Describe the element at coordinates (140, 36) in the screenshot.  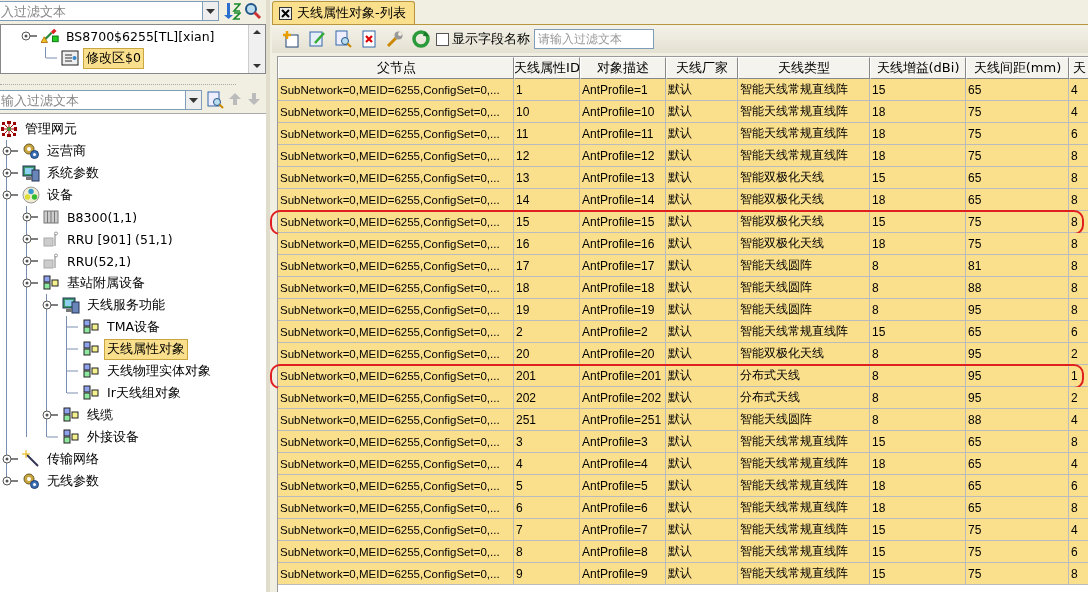
I see `tree-item: BS8700$6255[TL][xian]` at that location.